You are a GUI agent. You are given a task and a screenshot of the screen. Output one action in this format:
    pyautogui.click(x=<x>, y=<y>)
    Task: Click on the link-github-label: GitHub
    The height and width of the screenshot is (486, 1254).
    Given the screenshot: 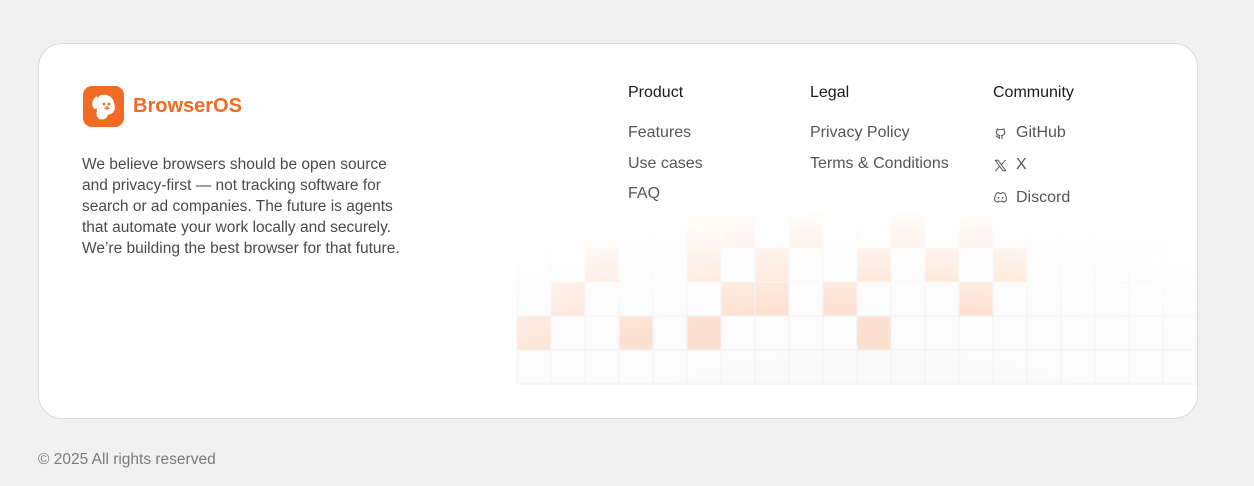 What is the action you would take?
    pyautogui.click(x=1041, y=132)
    